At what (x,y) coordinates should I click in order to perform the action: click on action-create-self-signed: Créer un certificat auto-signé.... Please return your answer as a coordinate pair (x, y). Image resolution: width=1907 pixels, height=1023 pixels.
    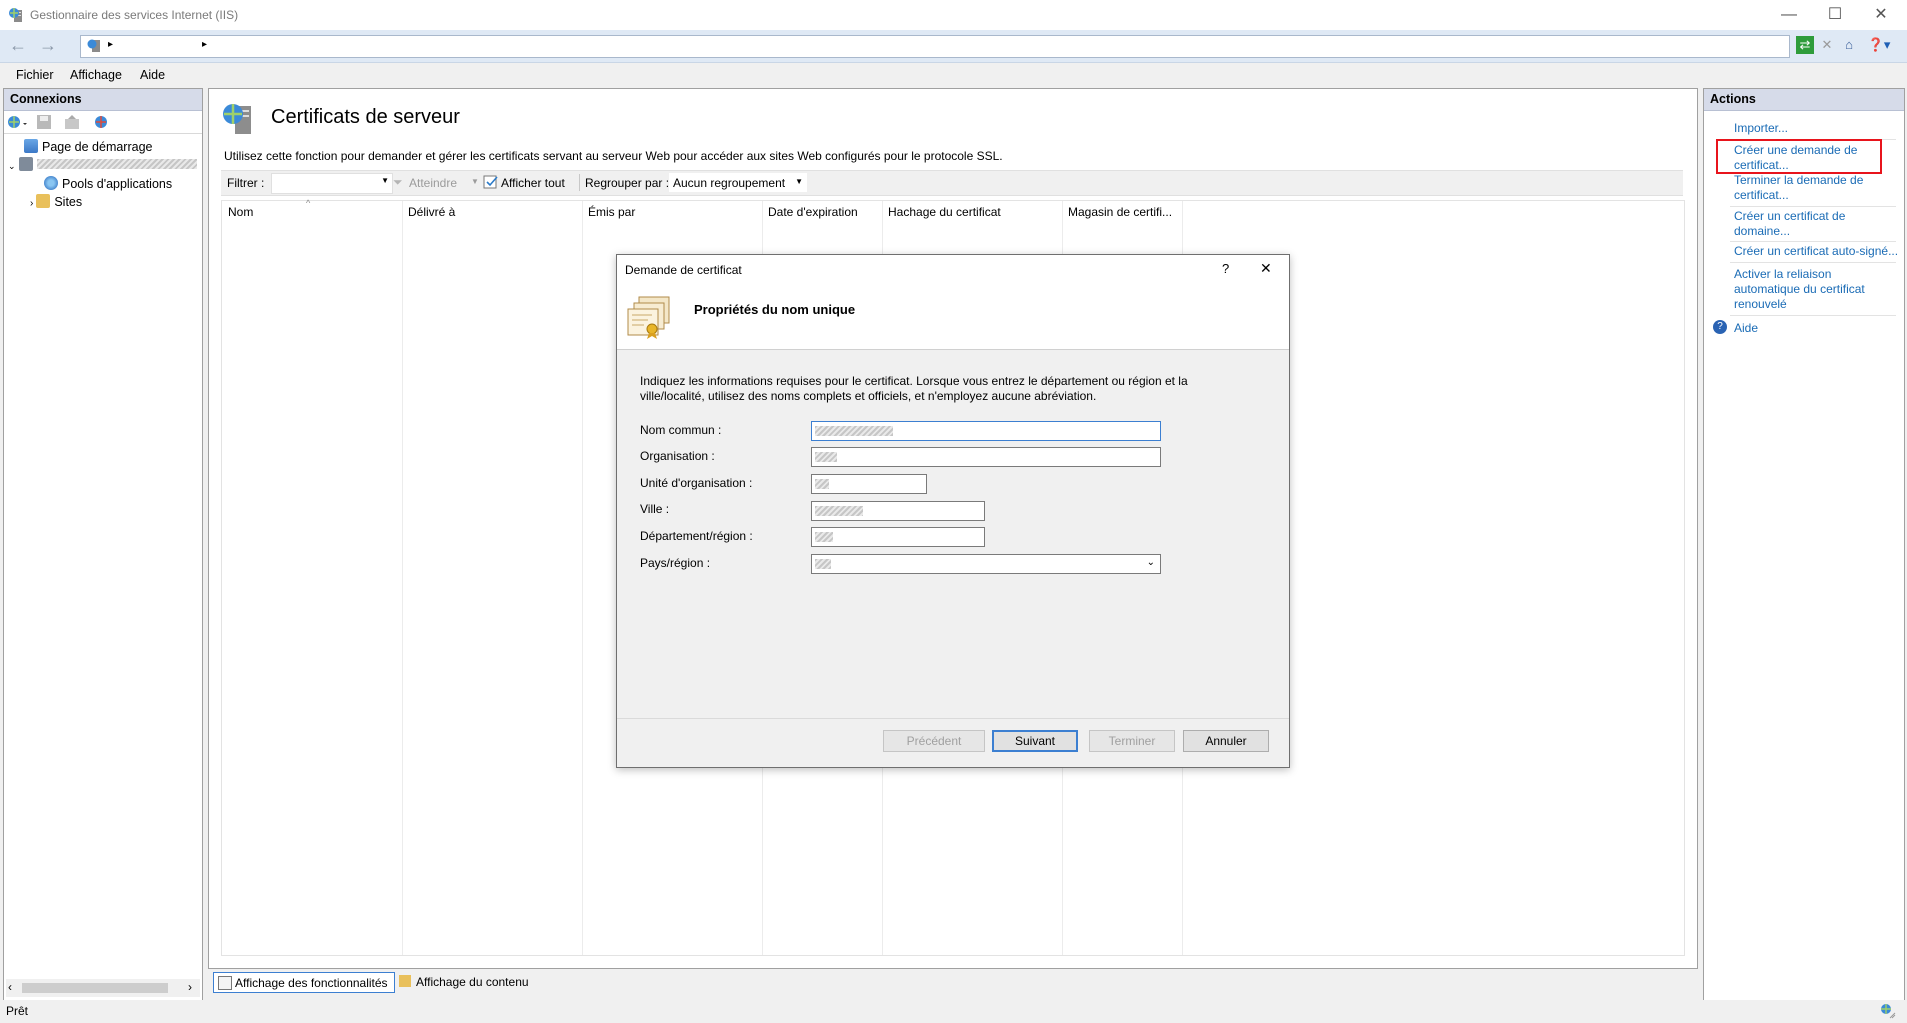
    Looking at the image, I should click on (1818, 251).